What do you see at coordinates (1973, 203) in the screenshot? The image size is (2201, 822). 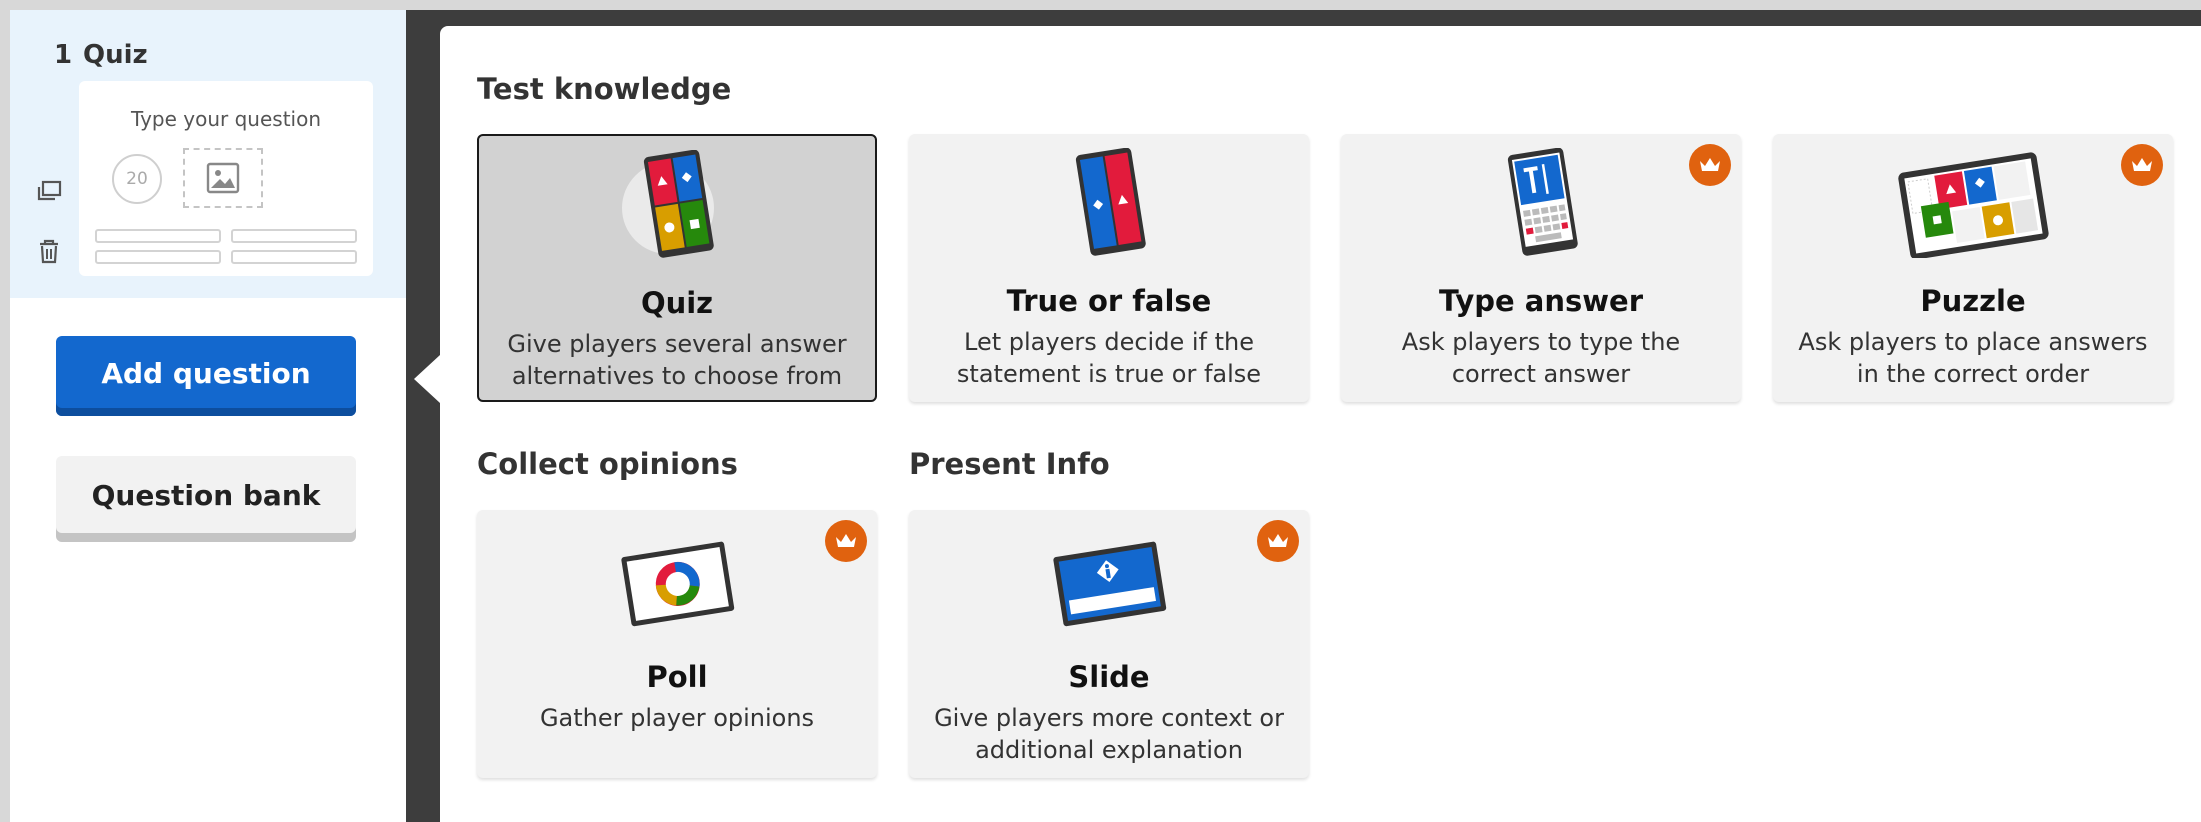 I see `puzzle-card-icon` at bounding box center [1973, 203].